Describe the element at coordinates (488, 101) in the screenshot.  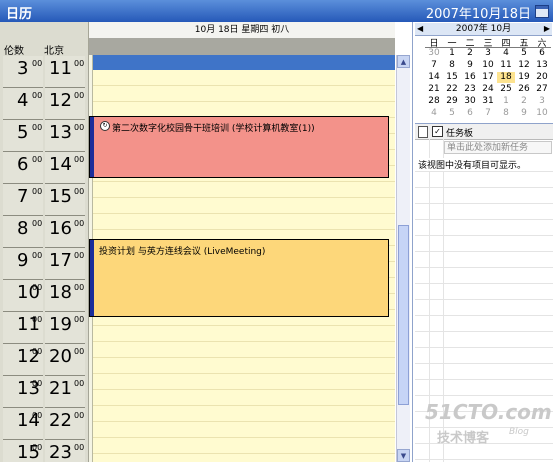
I see `day-cell: 31` at that location.